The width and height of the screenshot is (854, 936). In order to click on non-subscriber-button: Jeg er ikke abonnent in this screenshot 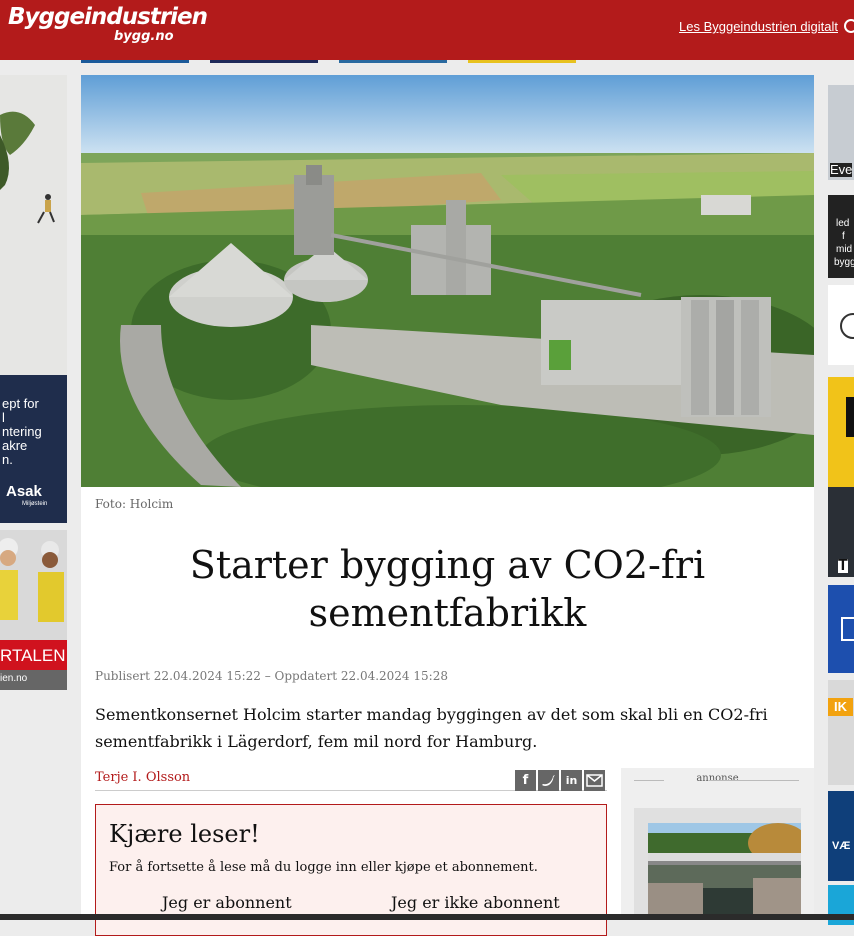, I will do `click(475, 902)`.